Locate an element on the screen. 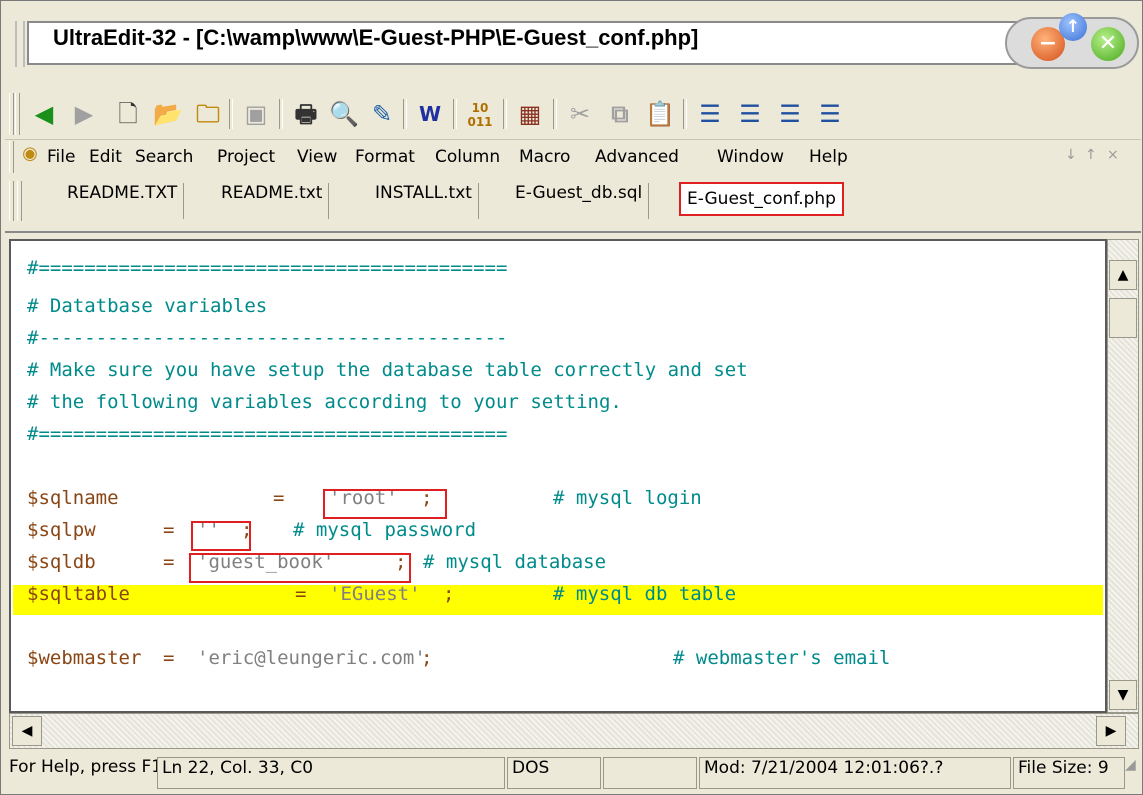  scroll-down-icon: ▼ is located at coordinates (1123, 695).